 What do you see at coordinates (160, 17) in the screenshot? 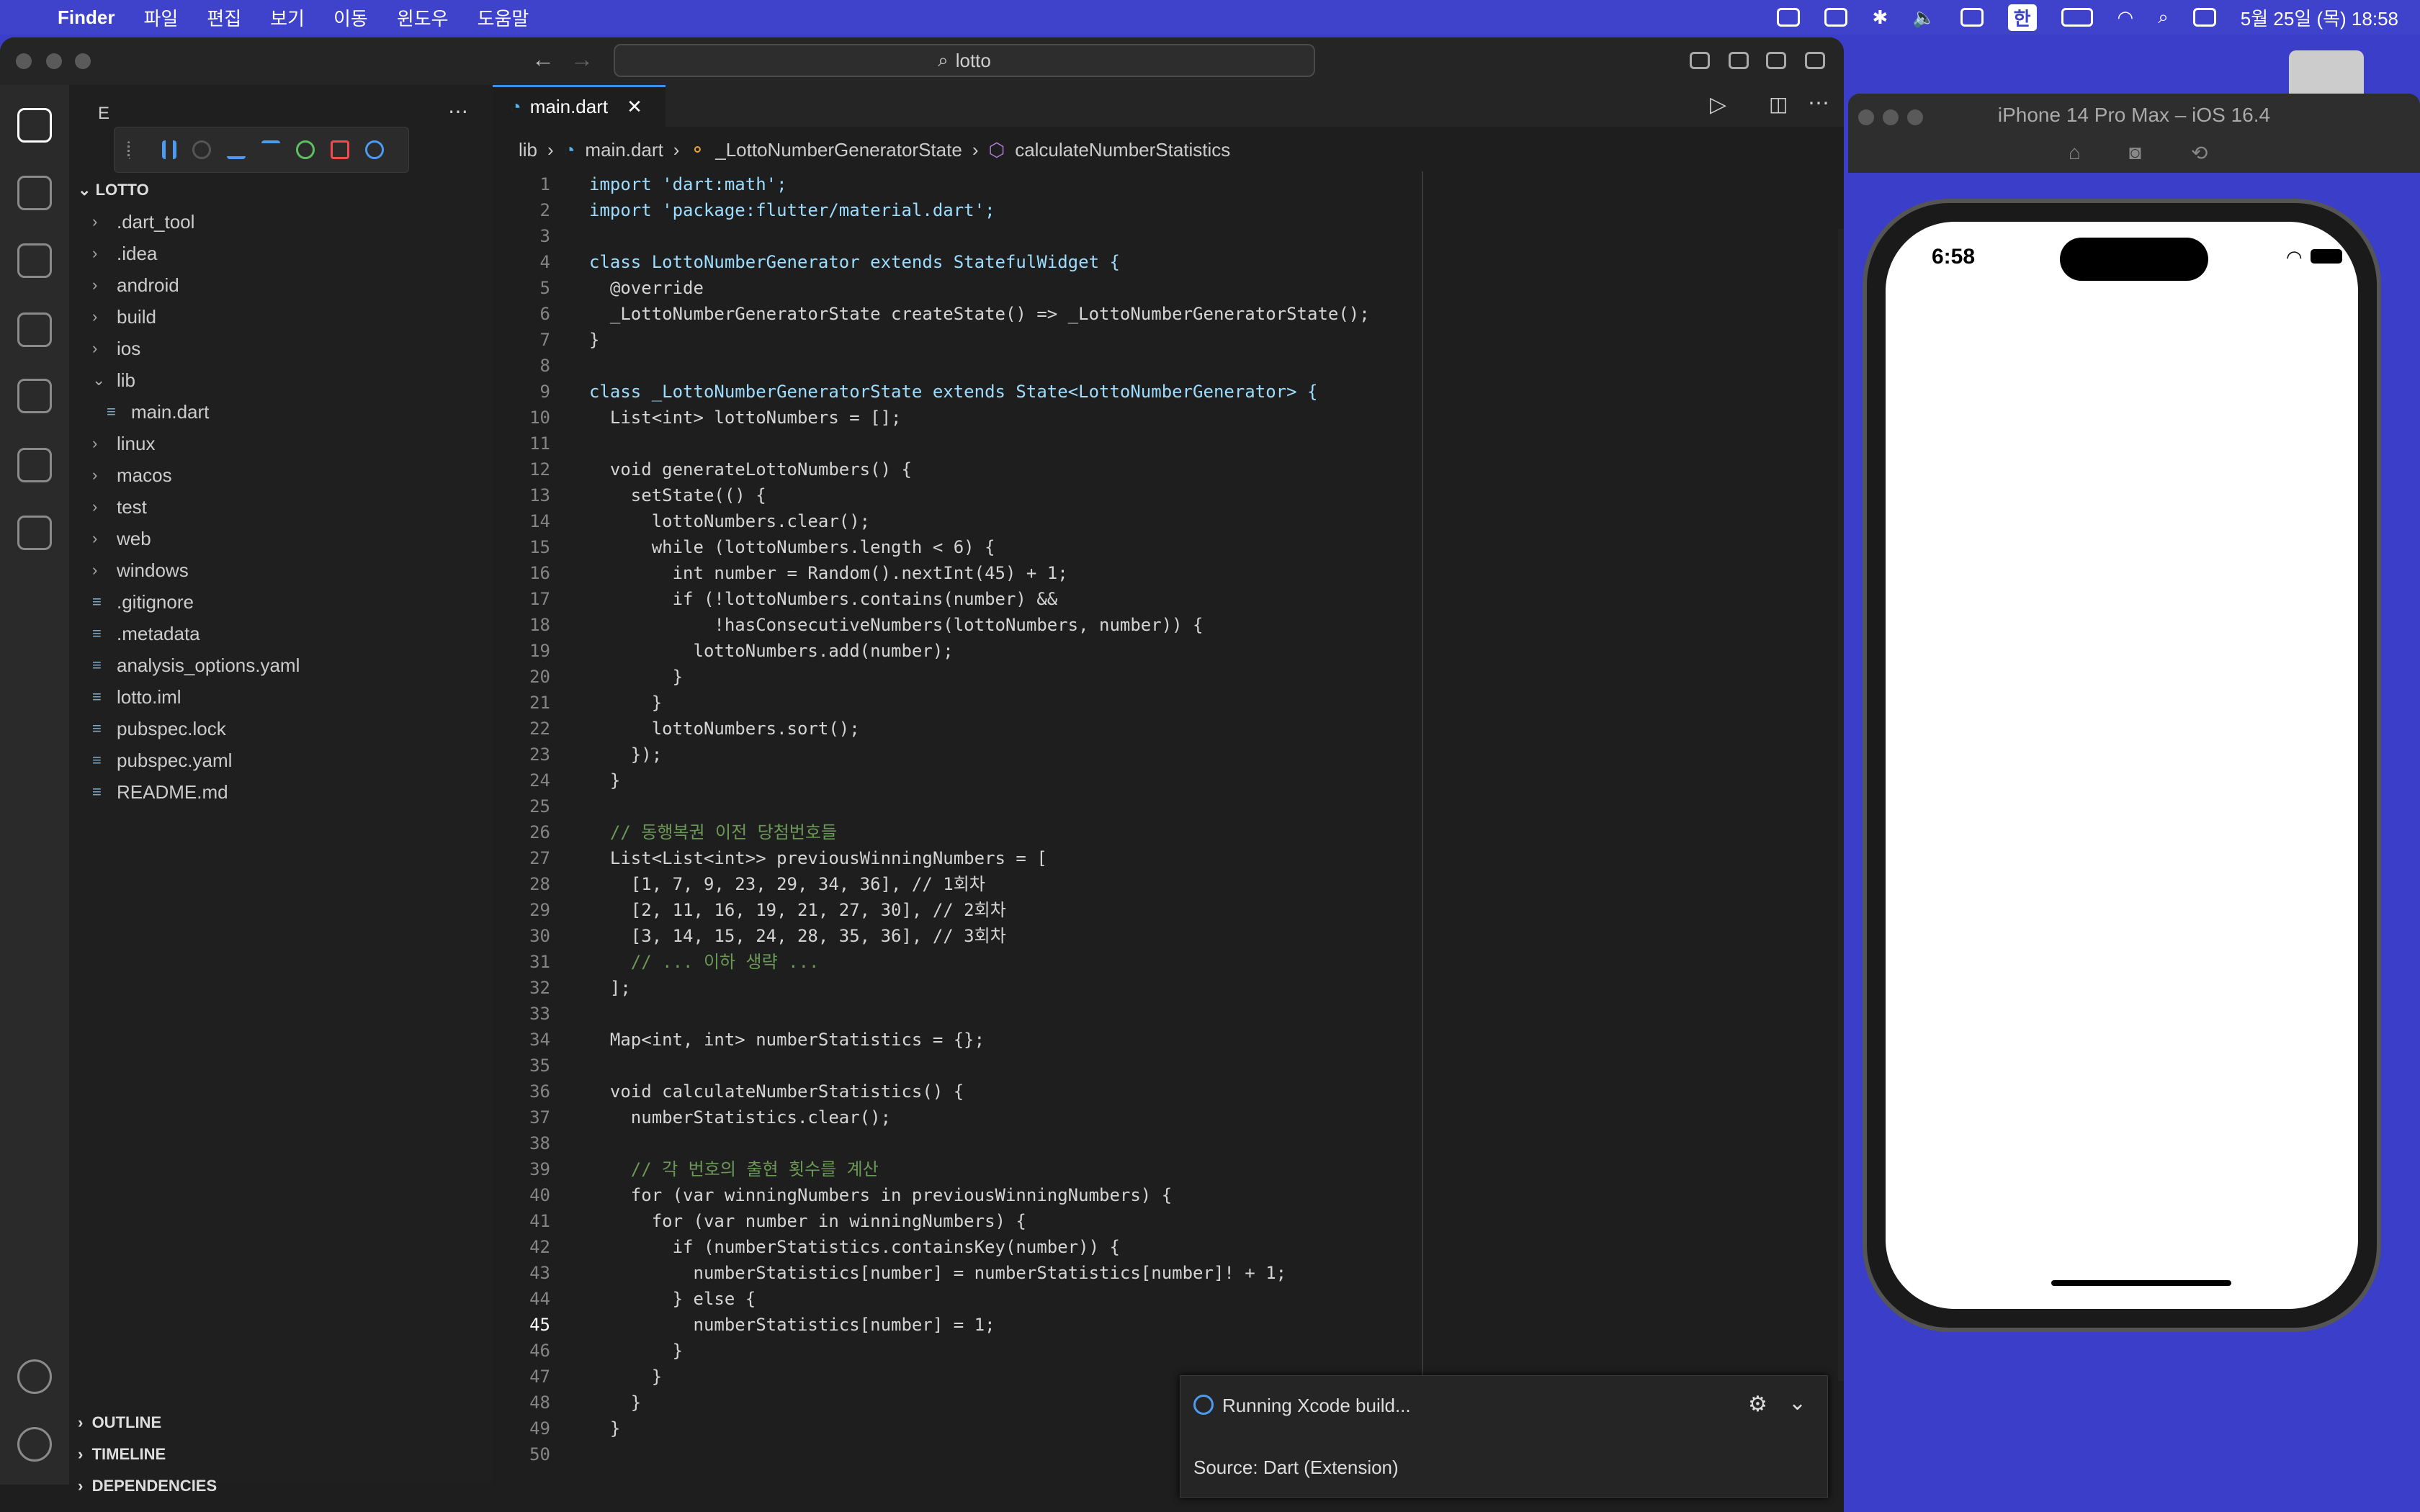
I see `menu-file: 파일` at bounding box center [160, 17].